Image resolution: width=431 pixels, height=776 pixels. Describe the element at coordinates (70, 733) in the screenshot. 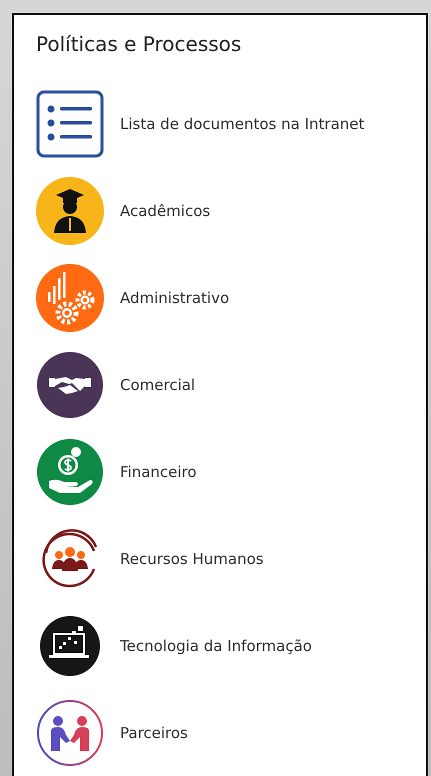

I see `partners-icon` at that location.